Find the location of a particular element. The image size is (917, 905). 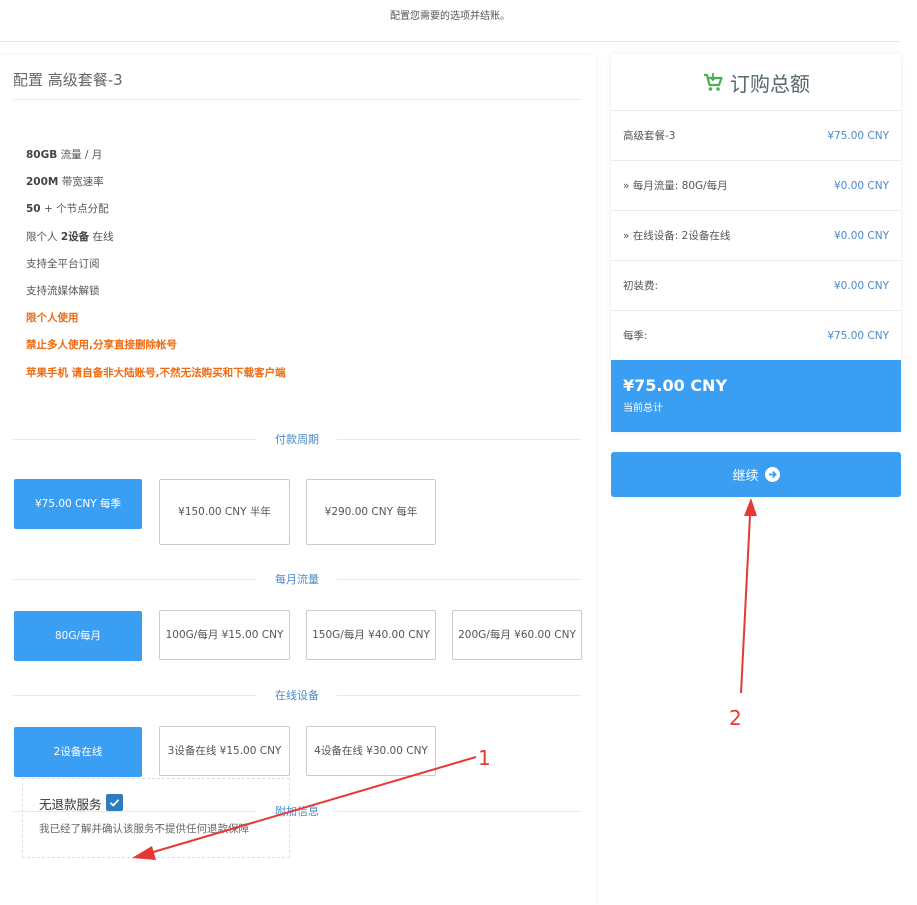

addon-name: 无退款服务 is located at coordinates (70, 804).